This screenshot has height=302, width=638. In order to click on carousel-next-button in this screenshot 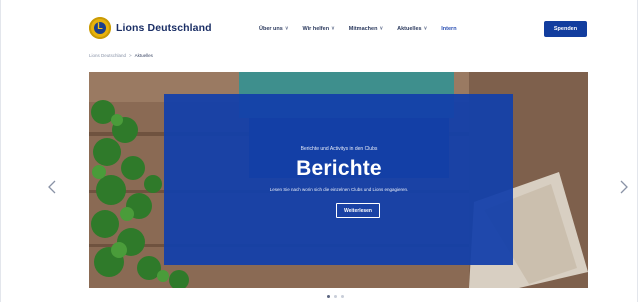, I will do `click(624, 187)`.